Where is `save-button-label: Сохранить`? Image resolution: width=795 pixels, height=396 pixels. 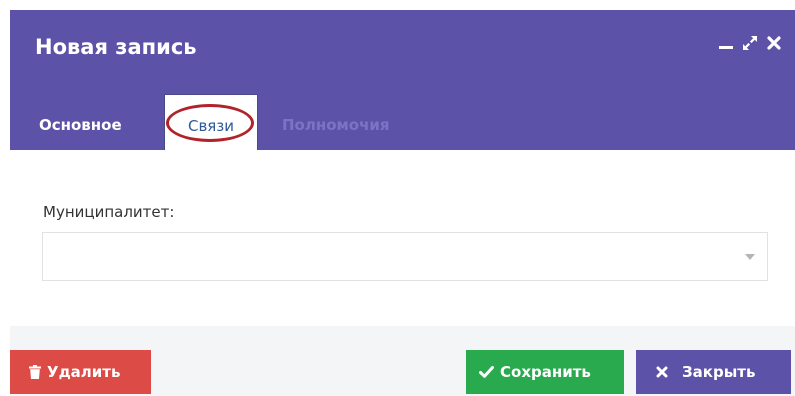 save-button-label: Сохранить is located at coordinates (545, 372).